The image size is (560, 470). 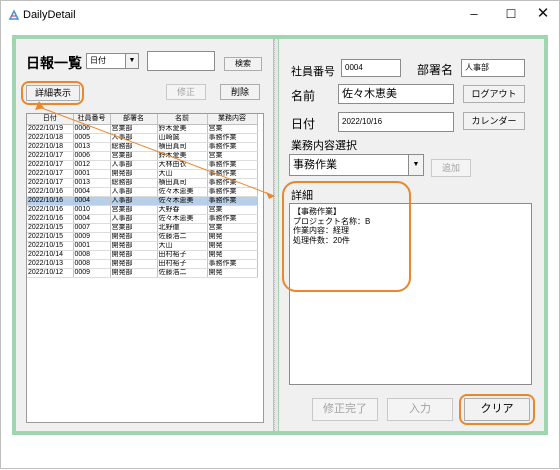 I want to click on annotation-arrows, so click(x=155, y=150).